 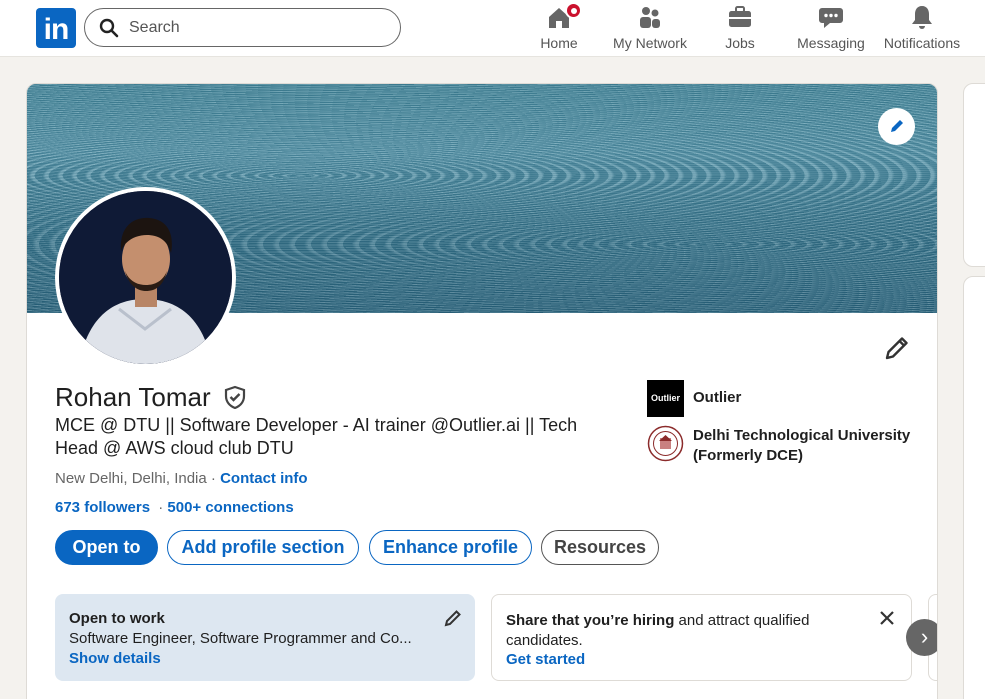 I want to click on open-to-work-title: Open to work, so click(x=117, y=618).